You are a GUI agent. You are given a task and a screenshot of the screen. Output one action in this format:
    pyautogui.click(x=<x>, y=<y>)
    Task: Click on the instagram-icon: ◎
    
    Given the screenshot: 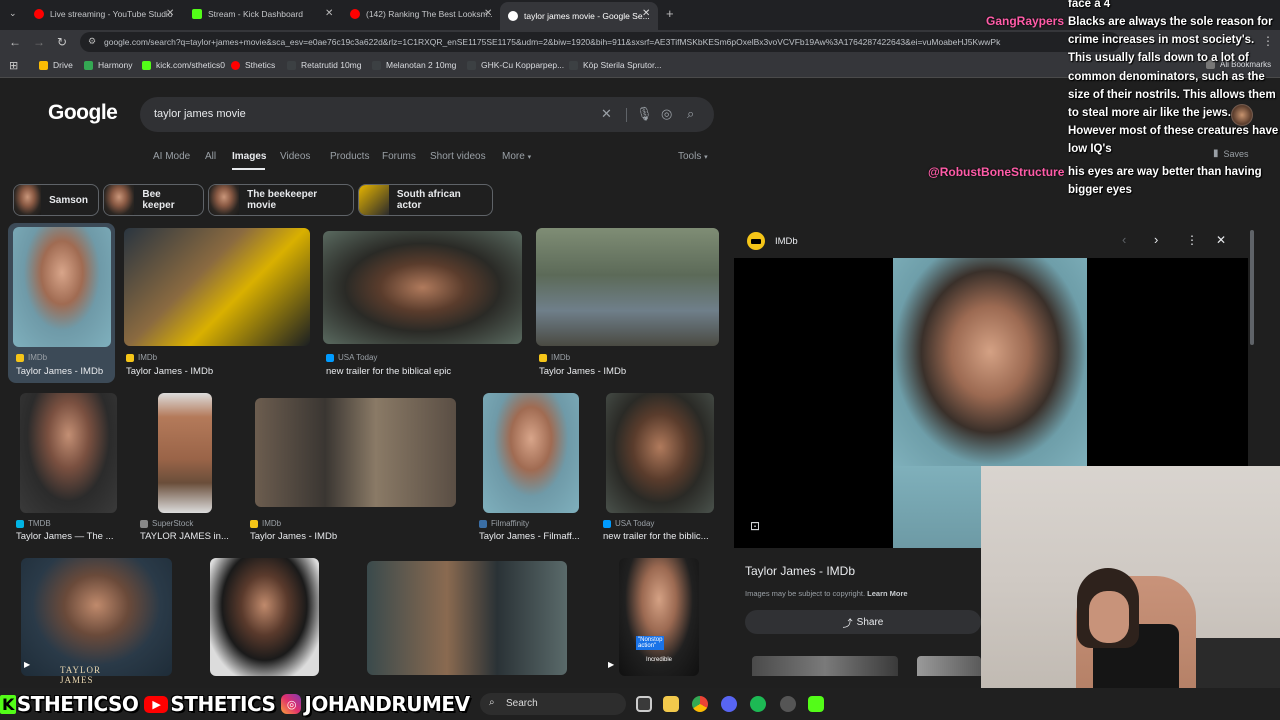 What is the action you would take?
    pyautogui.click(x=291, y=704)
    